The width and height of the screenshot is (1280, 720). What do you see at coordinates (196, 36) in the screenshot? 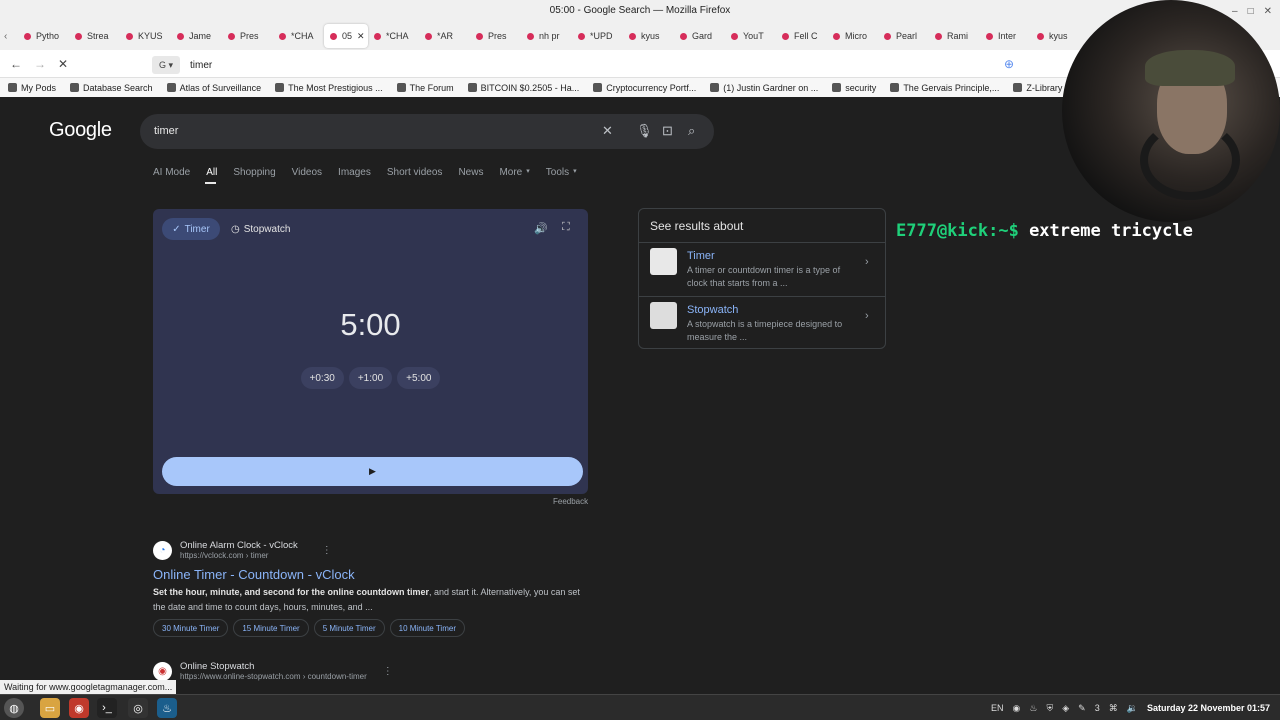
I see `browser-tab: Jame` at bounding box center [196, 36].